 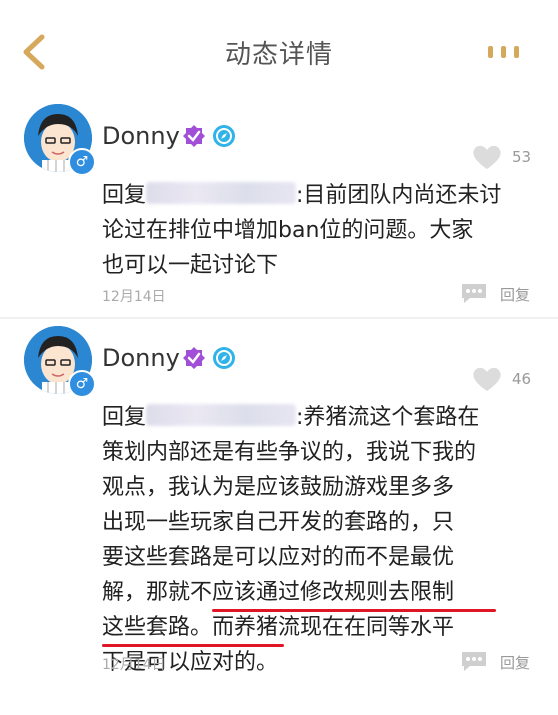 I want to click on comment-body: 回复:目前团队内尚还未讨 论过在排位中增加ban位的问题。大家 也可以一起讨论下, so click(x=302, y=230).